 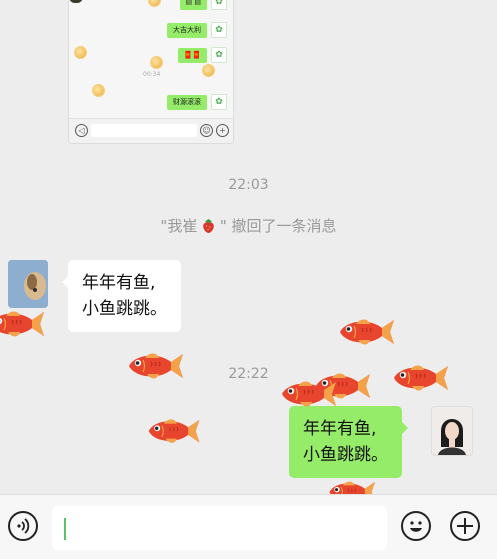 I want to click on message-input, so click(x=219, y=528).